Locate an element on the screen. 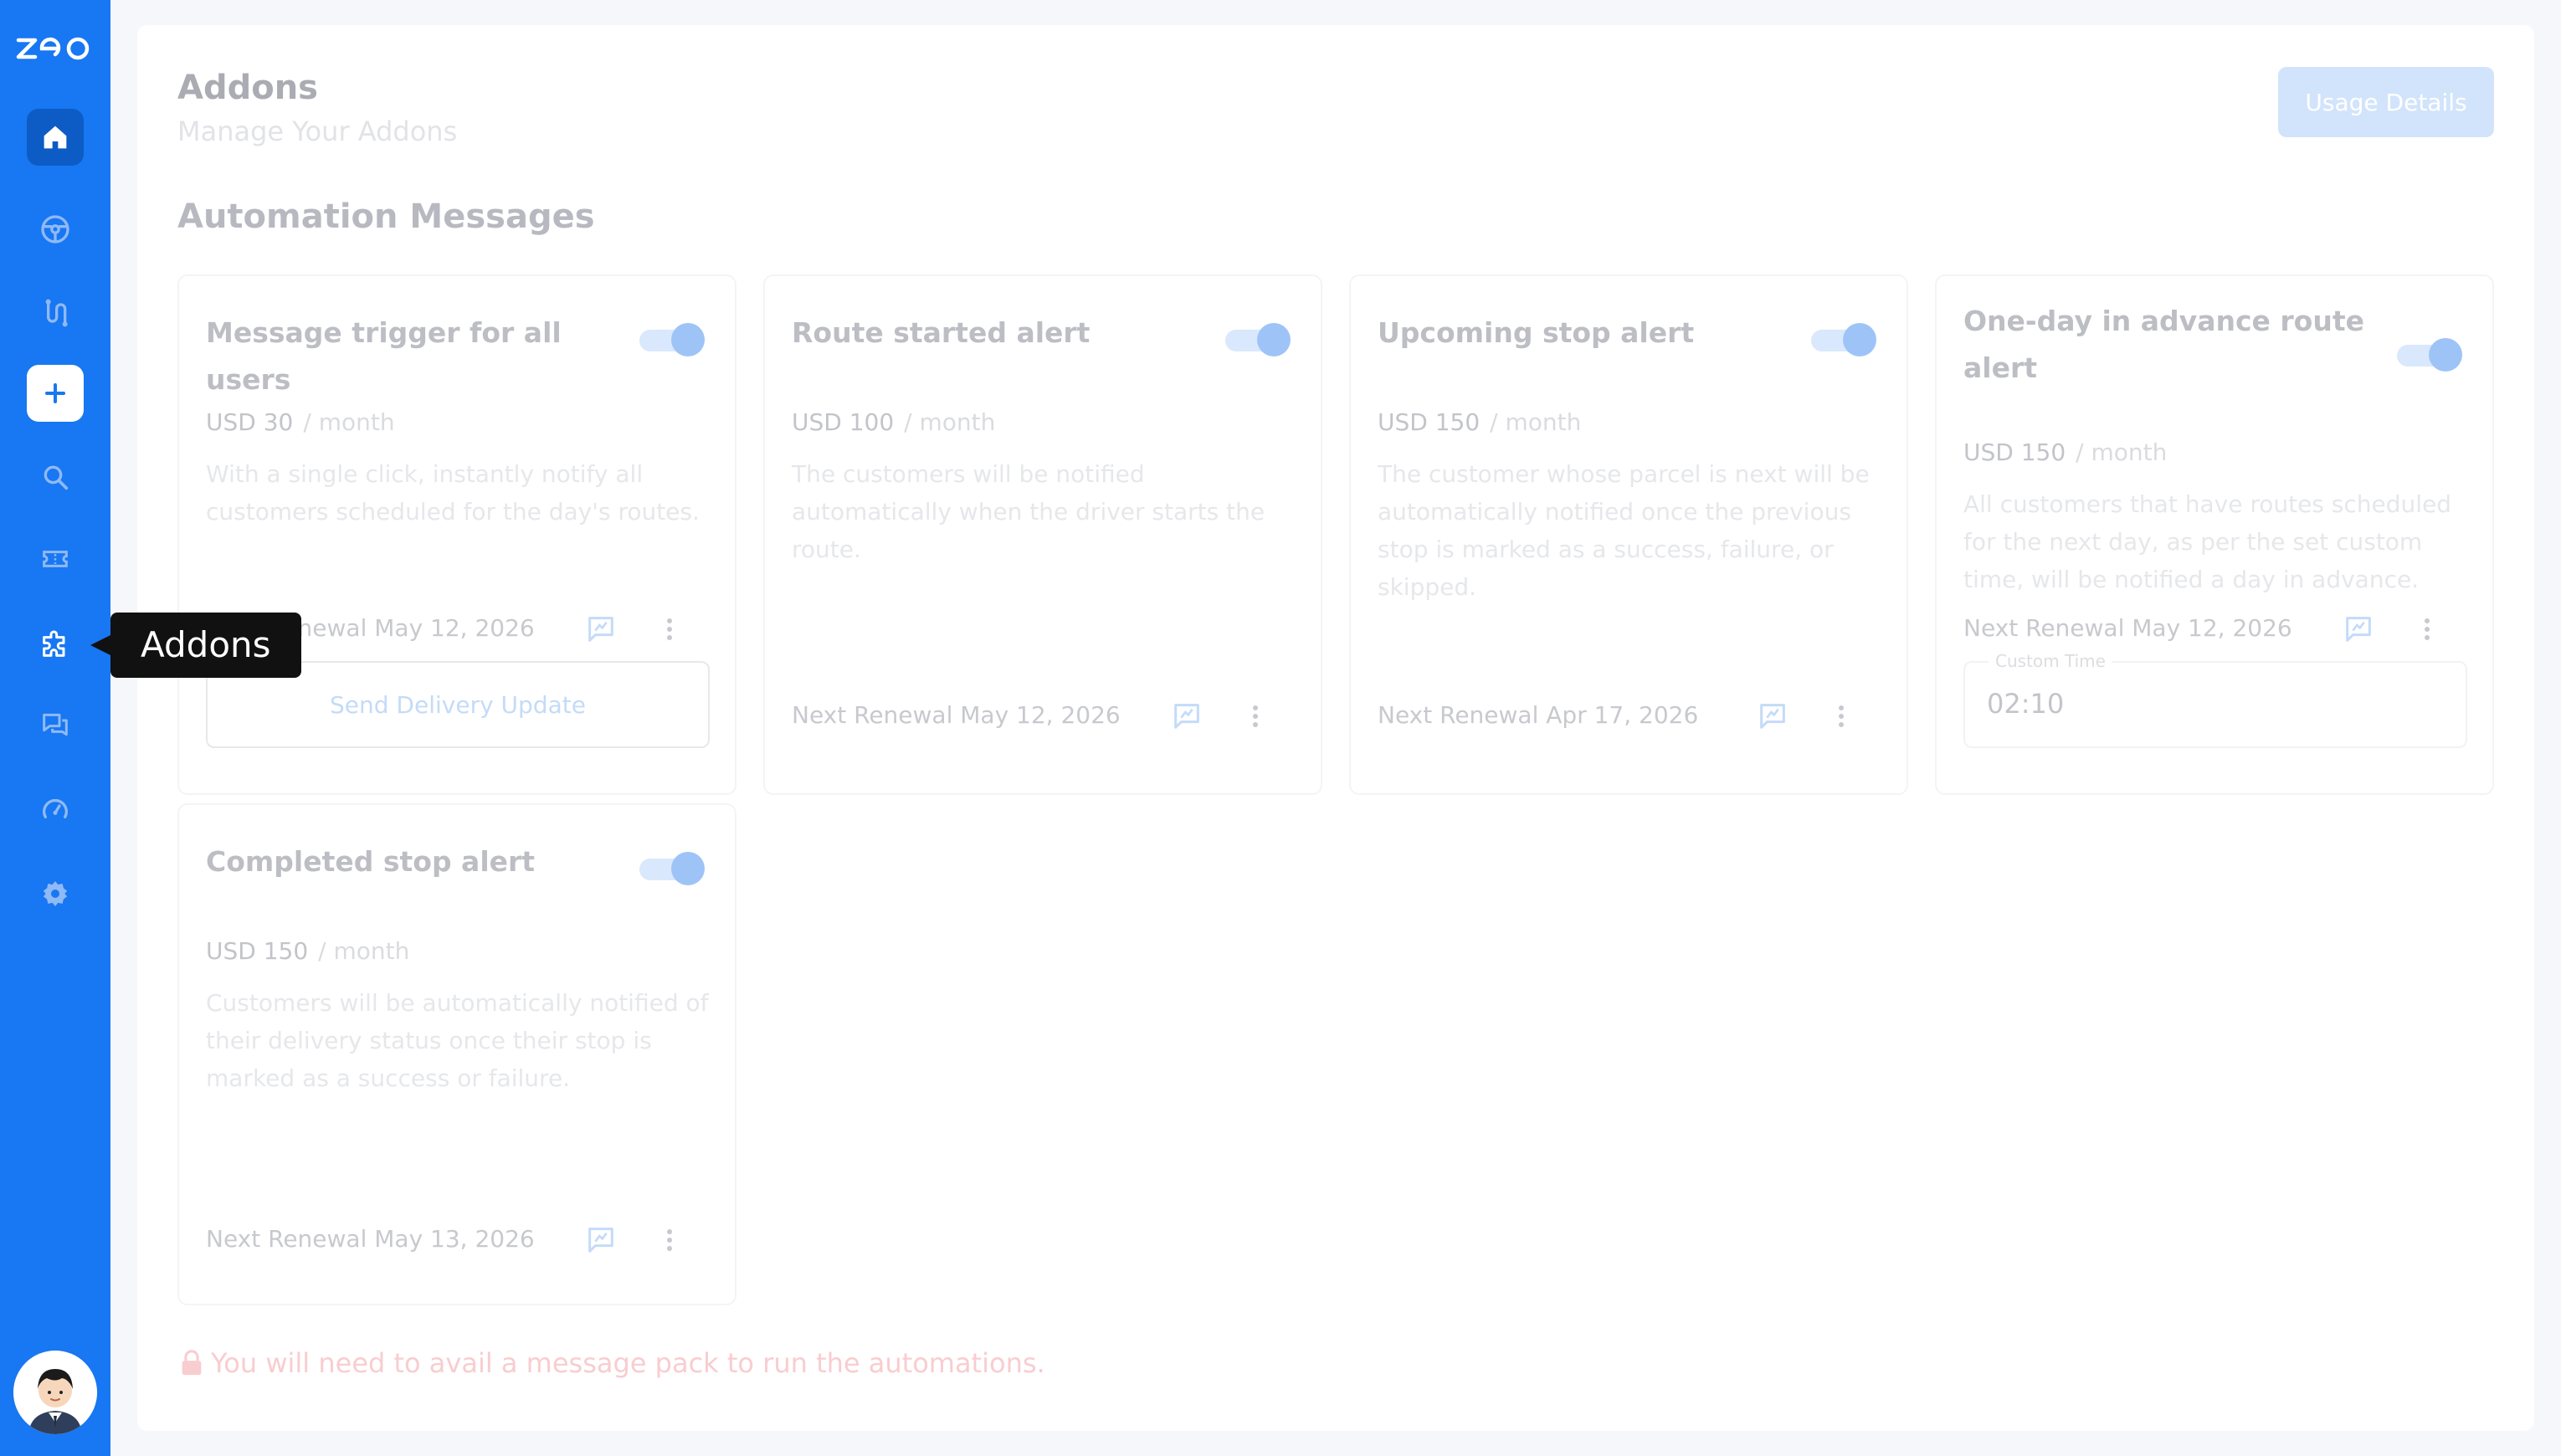  page-subtitle: Manage Your Addons is located at coordinates (318, 131).